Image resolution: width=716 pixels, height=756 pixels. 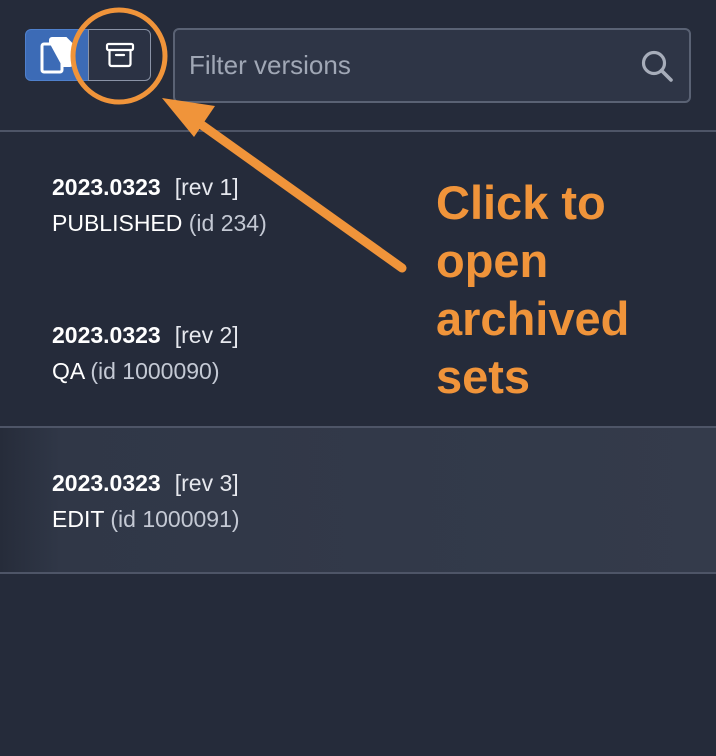 What do you see at coordinates (521, 202) in the screenshot?
I see `annotation-line: Click to` at bounding box center [521, 202].